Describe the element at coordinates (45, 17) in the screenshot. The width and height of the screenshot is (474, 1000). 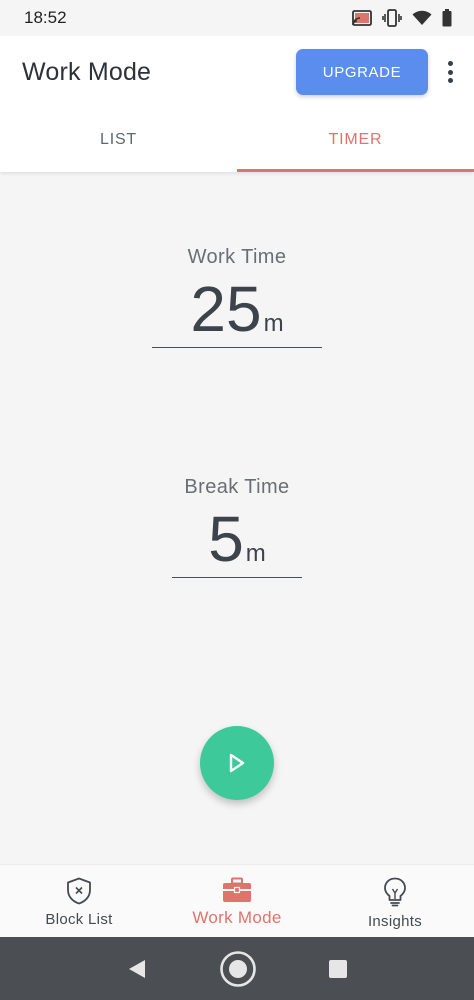
I see `status-time: 18:52` at that location.